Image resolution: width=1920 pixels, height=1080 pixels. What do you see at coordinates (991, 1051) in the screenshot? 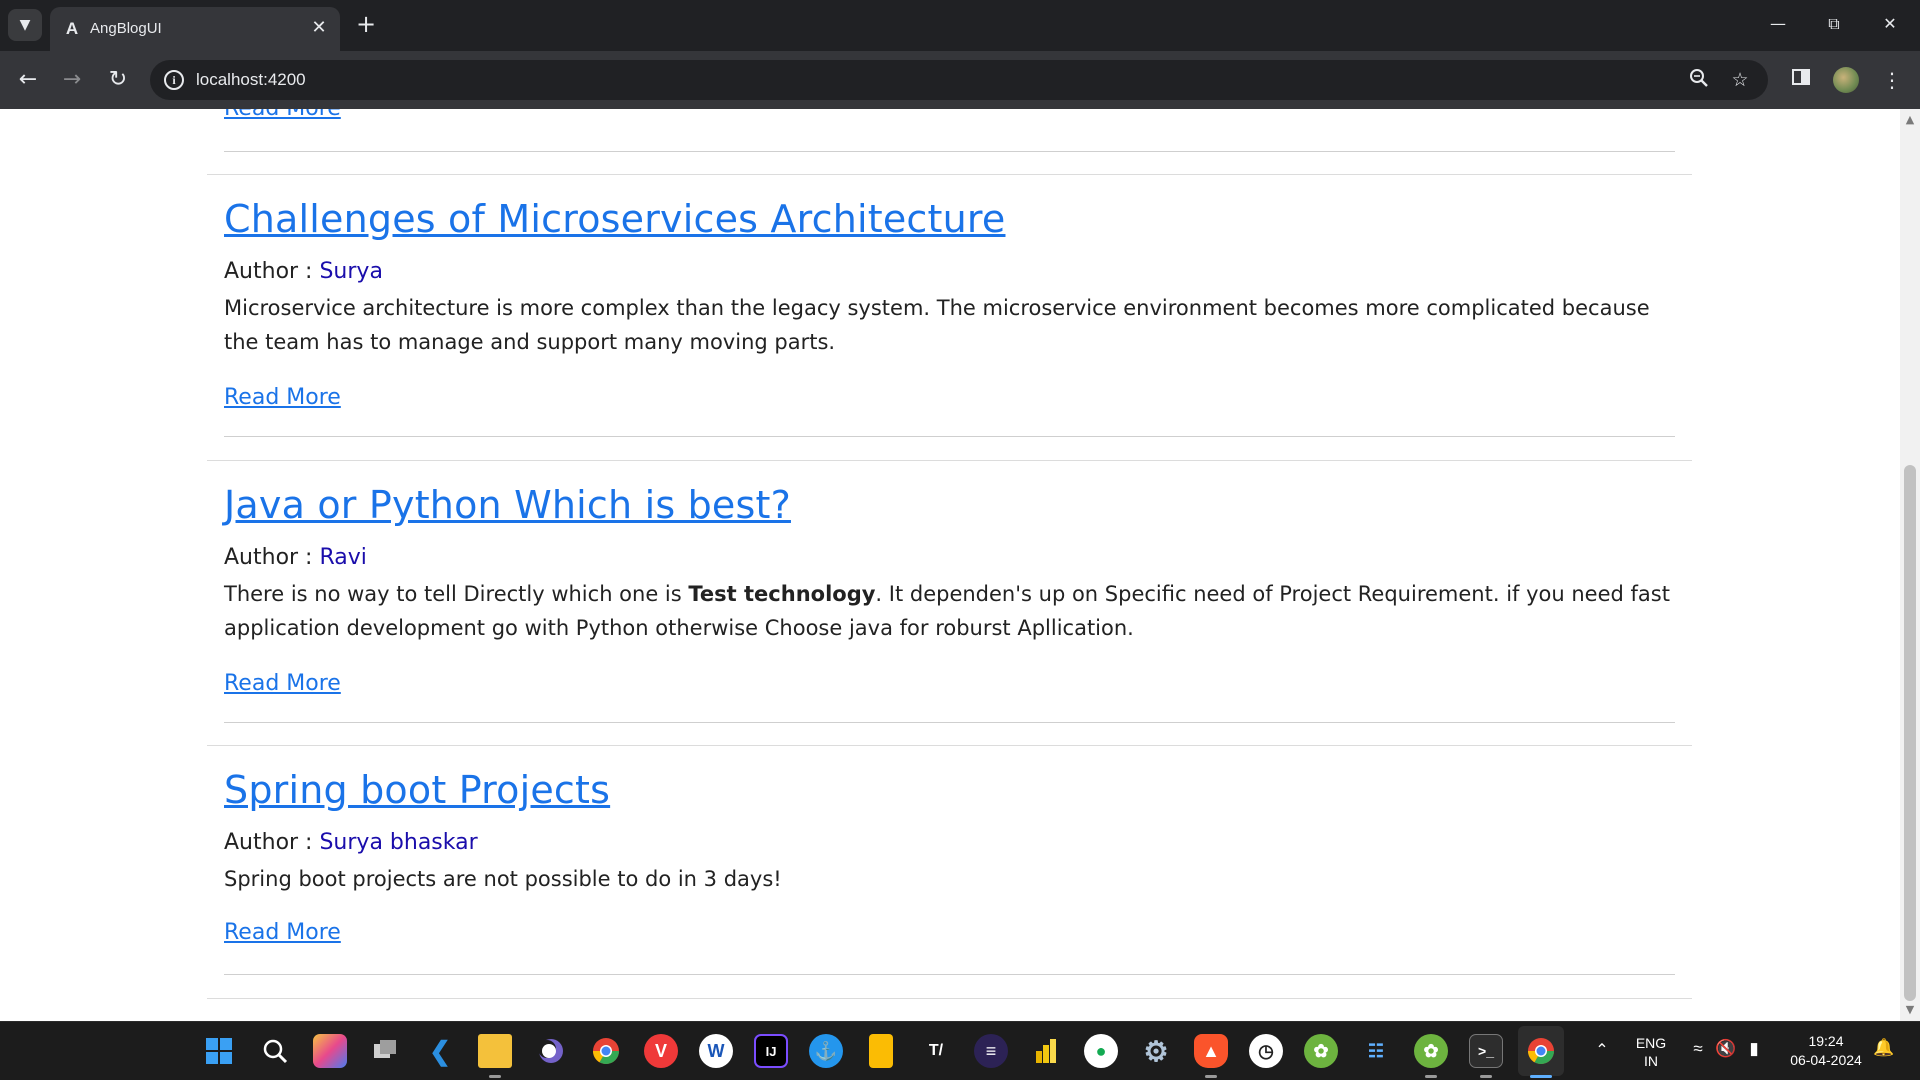
I see `eclipse-ide-icon: ≡` at bounding box center [991, 1051].